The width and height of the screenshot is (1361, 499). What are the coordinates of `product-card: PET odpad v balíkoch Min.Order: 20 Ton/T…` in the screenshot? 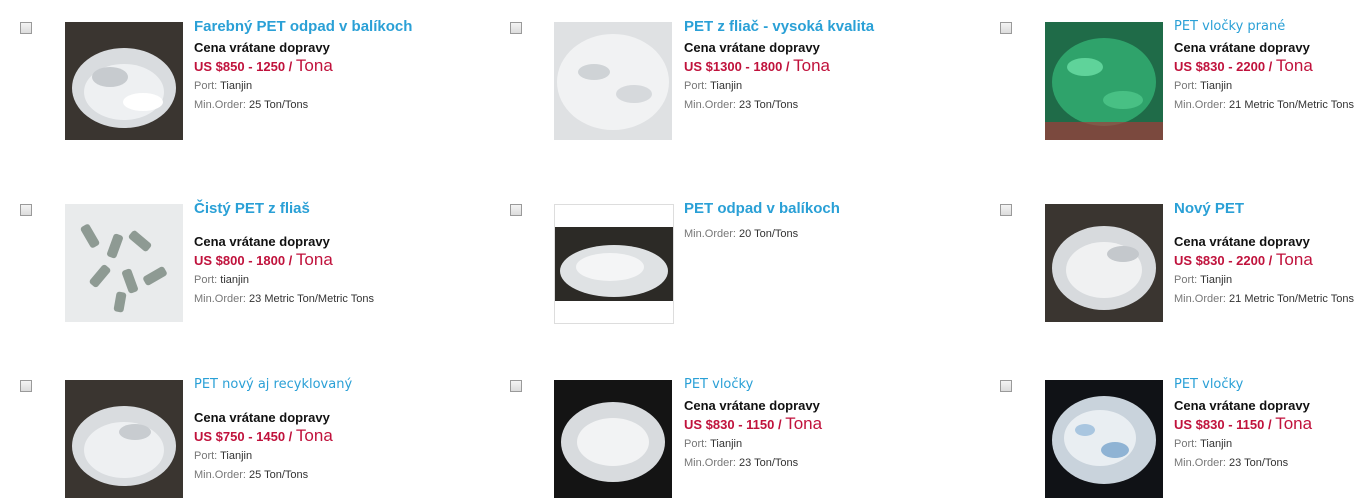 It's located at (730, 287).